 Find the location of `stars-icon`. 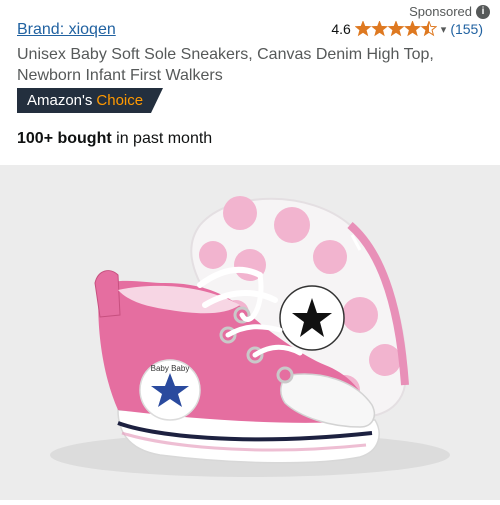

stars-icon is located at coordinates (395, 29).